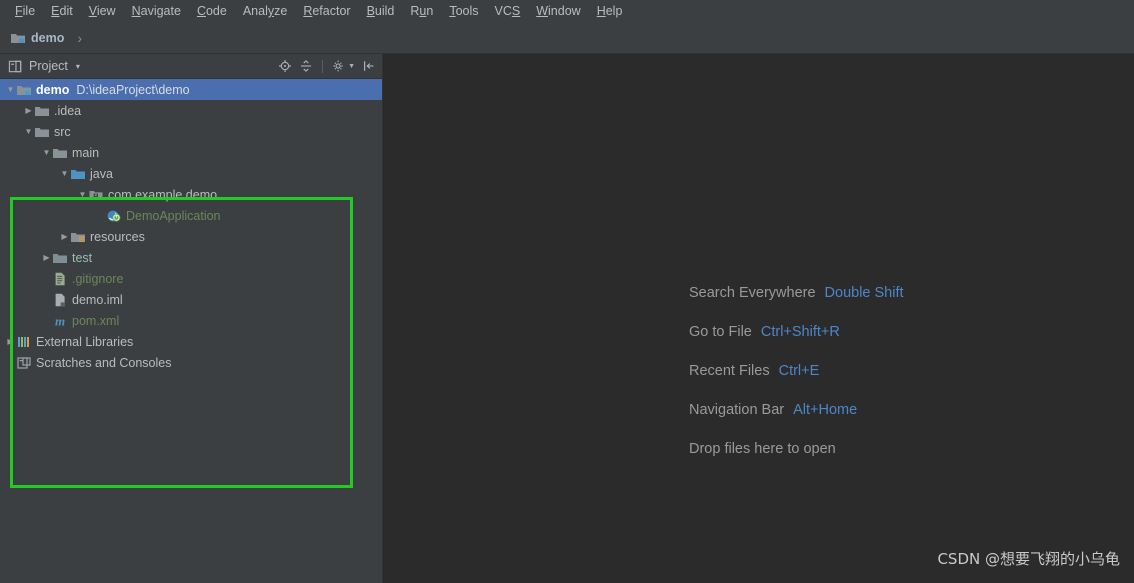 The height and width of the screenshot is (583, 1134). I want to click on menu-item-analyze: Analyze, so click(265, 11).